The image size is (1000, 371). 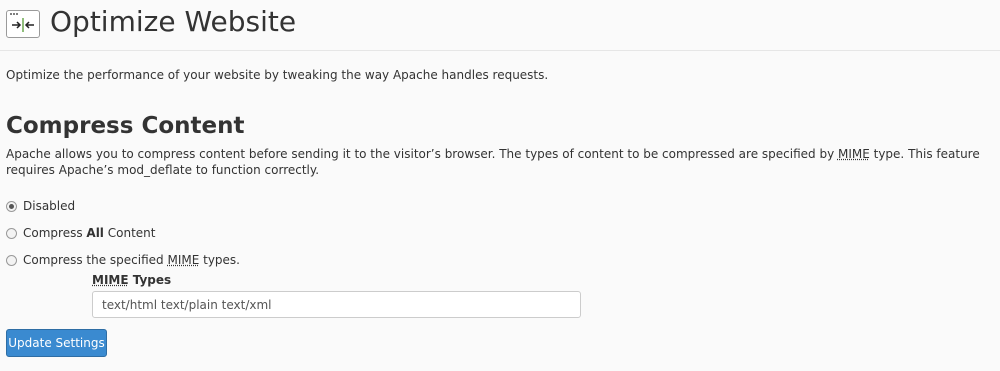 What do you see at coordinates (150, 280) in the screenshot?
I see `label-rest: Types` at bounding box center [150, 280].